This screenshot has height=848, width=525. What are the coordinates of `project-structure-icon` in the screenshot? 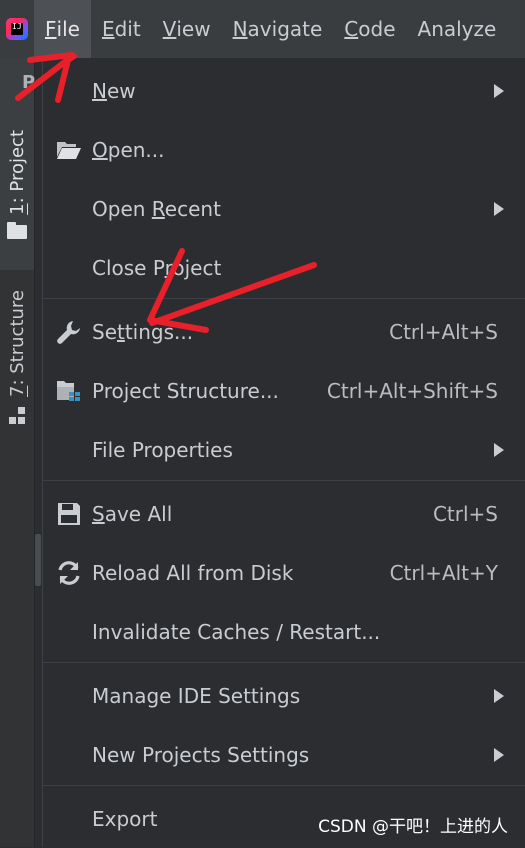 It's located at (69, 391).